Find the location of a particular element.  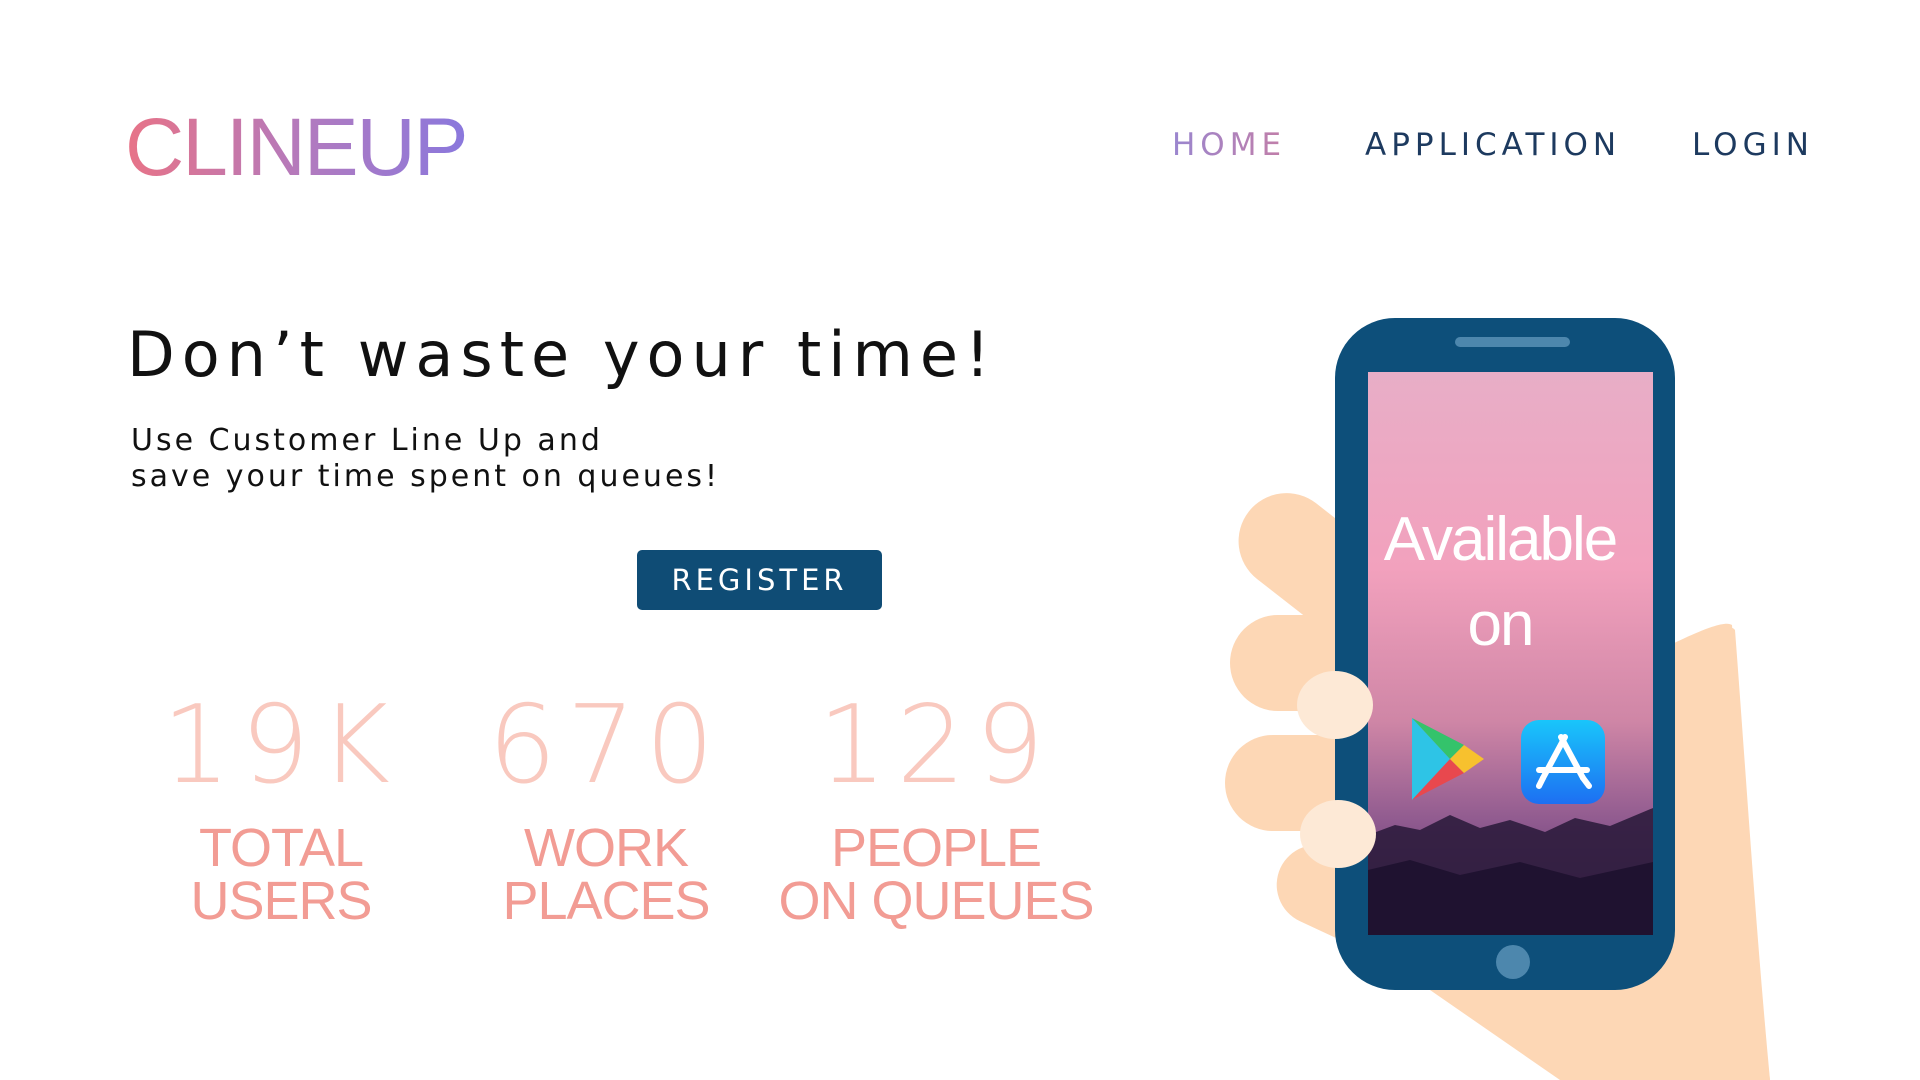

stat-value: 19K is located at coordinates (281, 745).